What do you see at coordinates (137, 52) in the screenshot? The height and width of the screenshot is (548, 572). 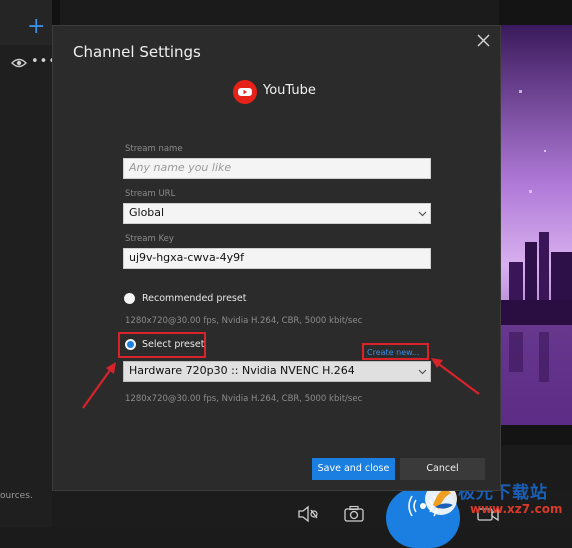 I see `dialog-title: Channel Settings` at bounding box center [137, 52].